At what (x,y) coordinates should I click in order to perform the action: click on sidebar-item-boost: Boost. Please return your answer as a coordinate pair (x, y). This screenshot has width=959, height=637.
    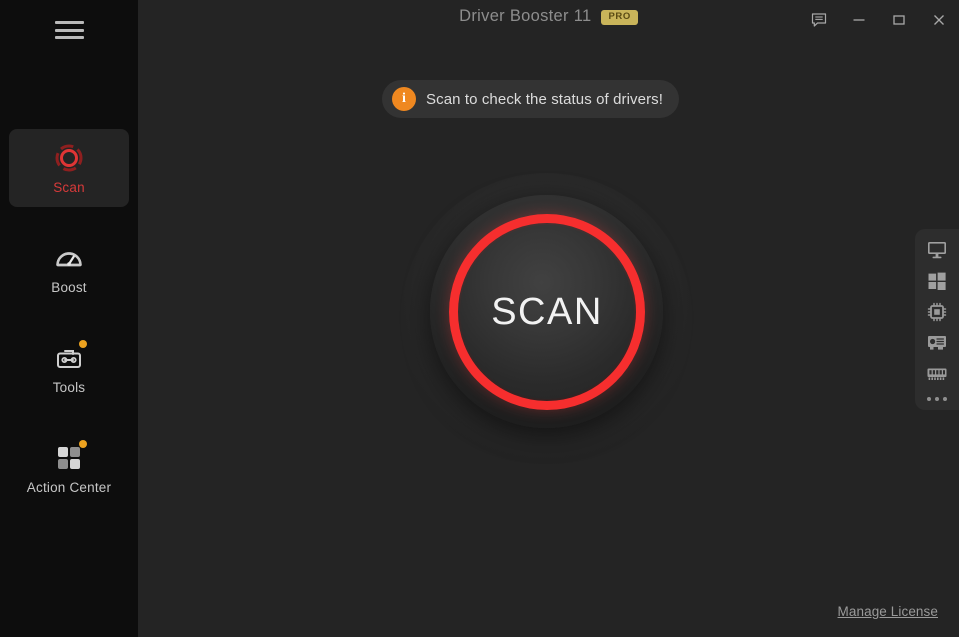
    Looking at the image, I should click on (69, 268).